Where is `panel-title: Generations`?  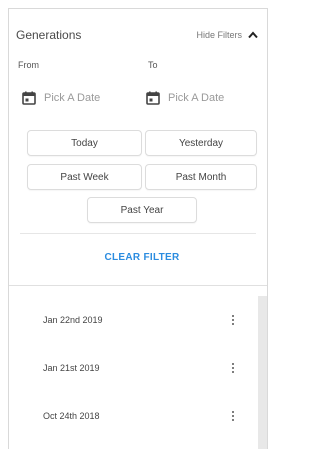 panel-title: Generations is located at coordinates (49, 35).